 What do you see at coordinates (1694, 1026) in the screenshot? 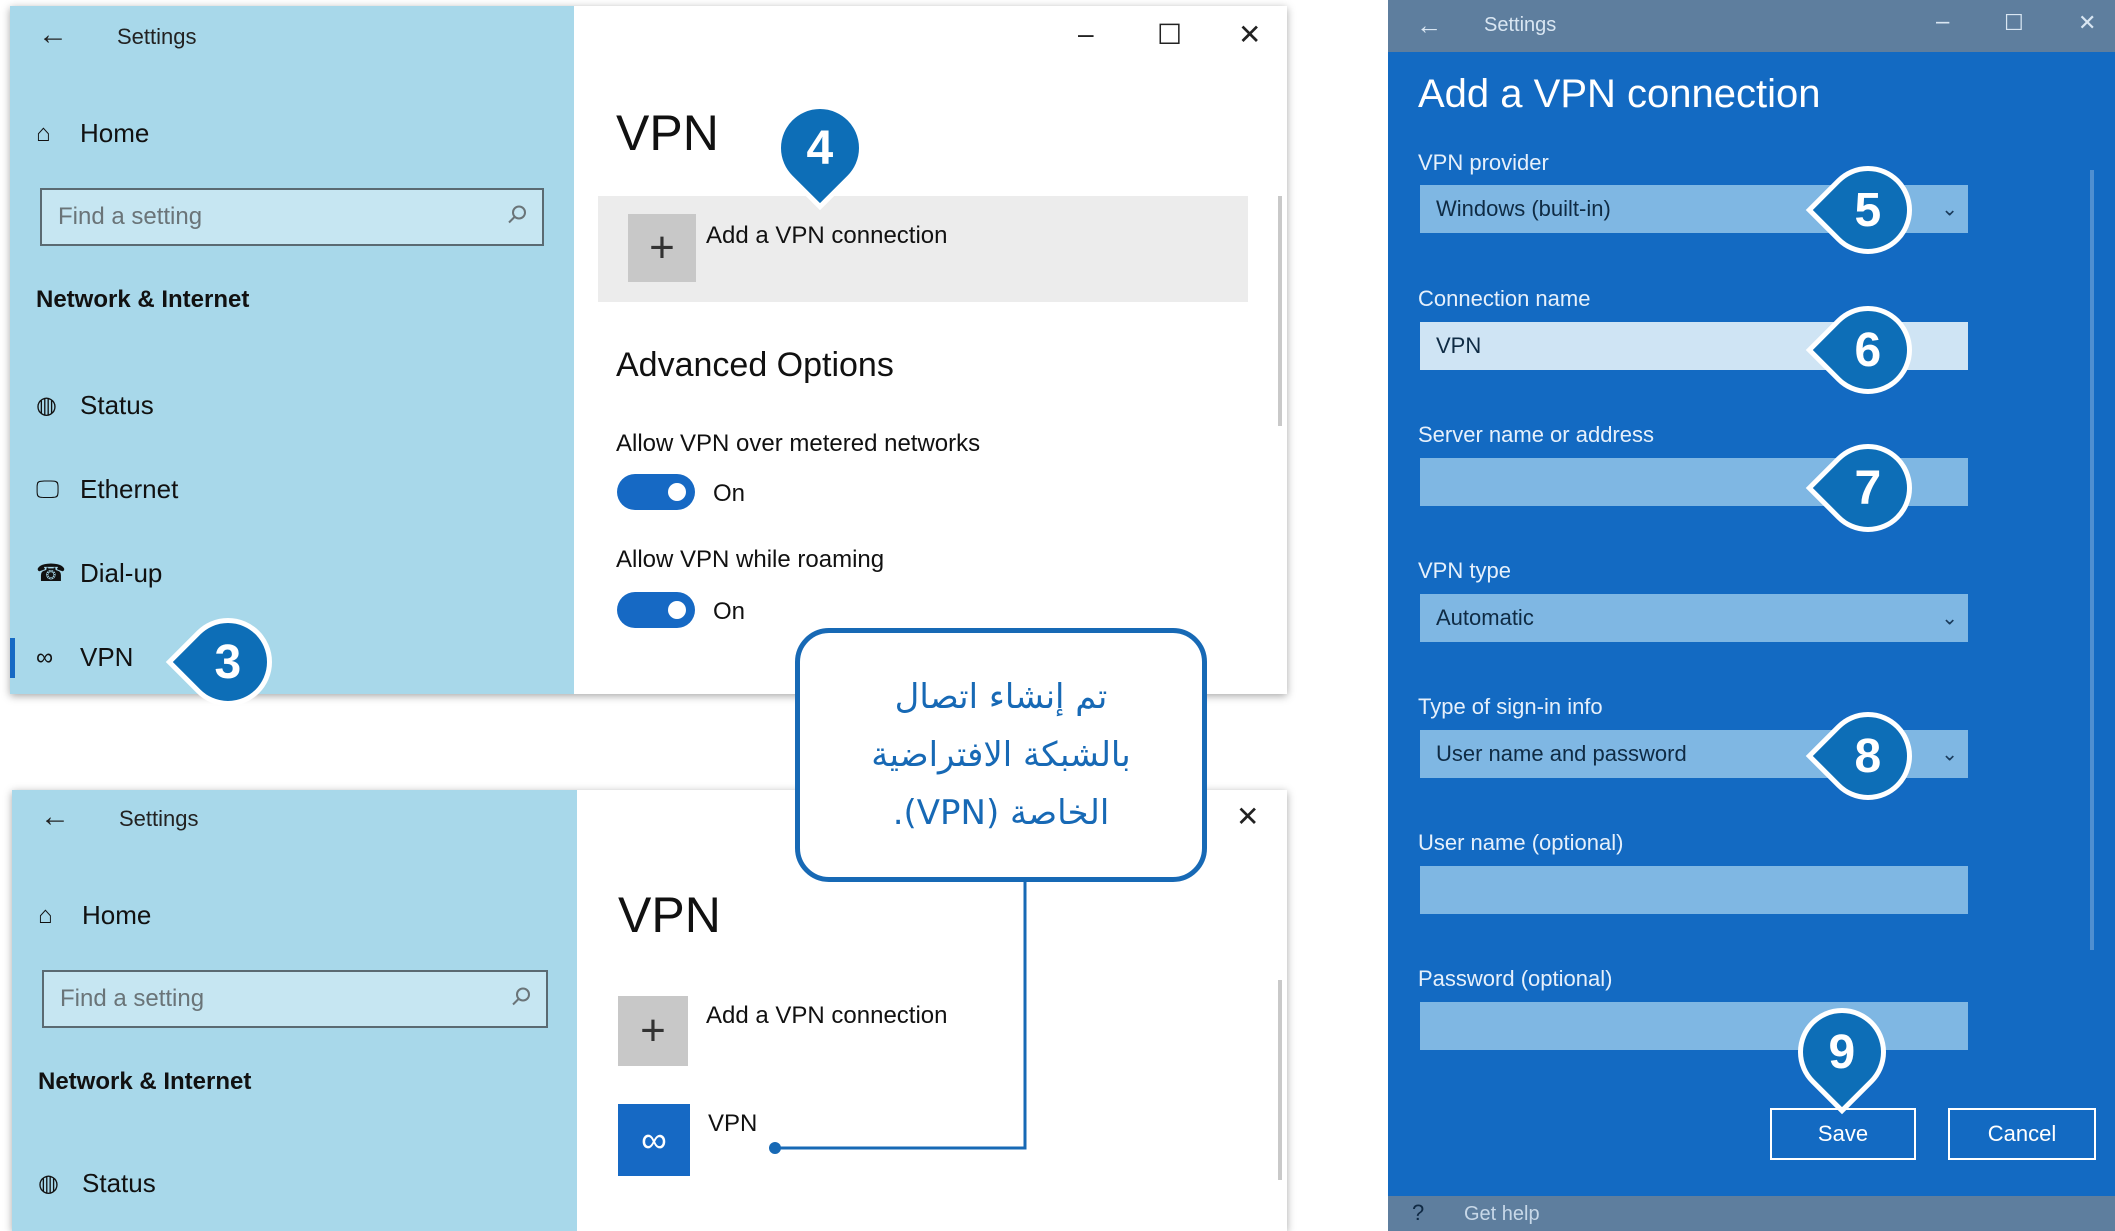
I see `password-field` at bounding box center [1694, 1026].